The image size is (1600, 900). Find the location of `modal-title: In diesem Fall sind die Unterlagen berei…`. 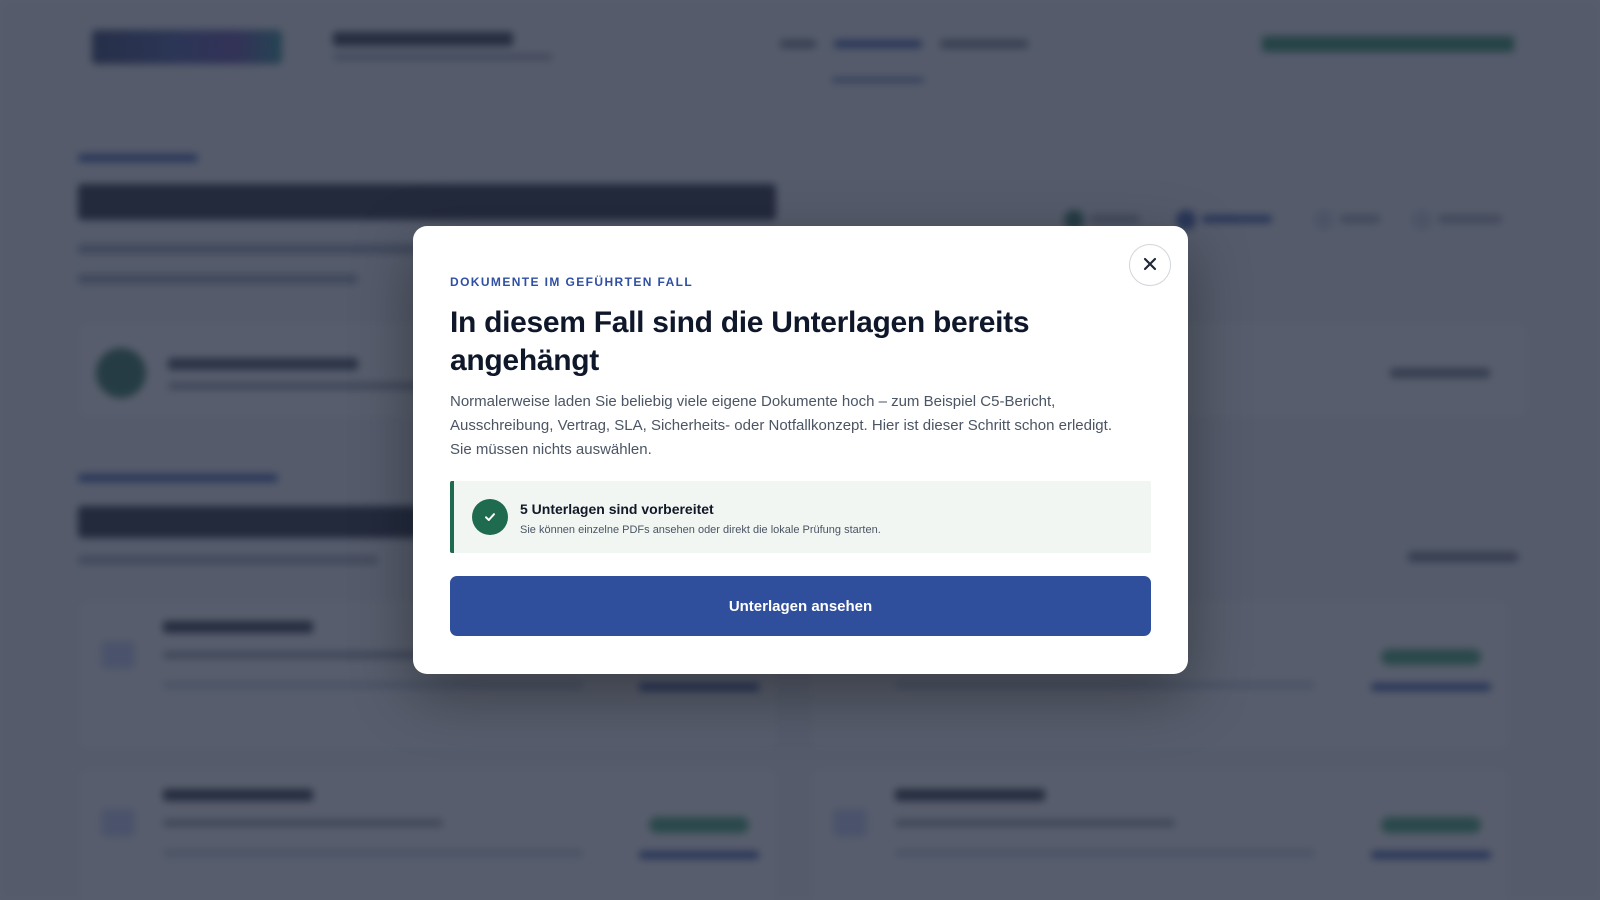

modal-title: In diesem Fall sind die Unterlagen berei… is located at coordinates (740, 341).